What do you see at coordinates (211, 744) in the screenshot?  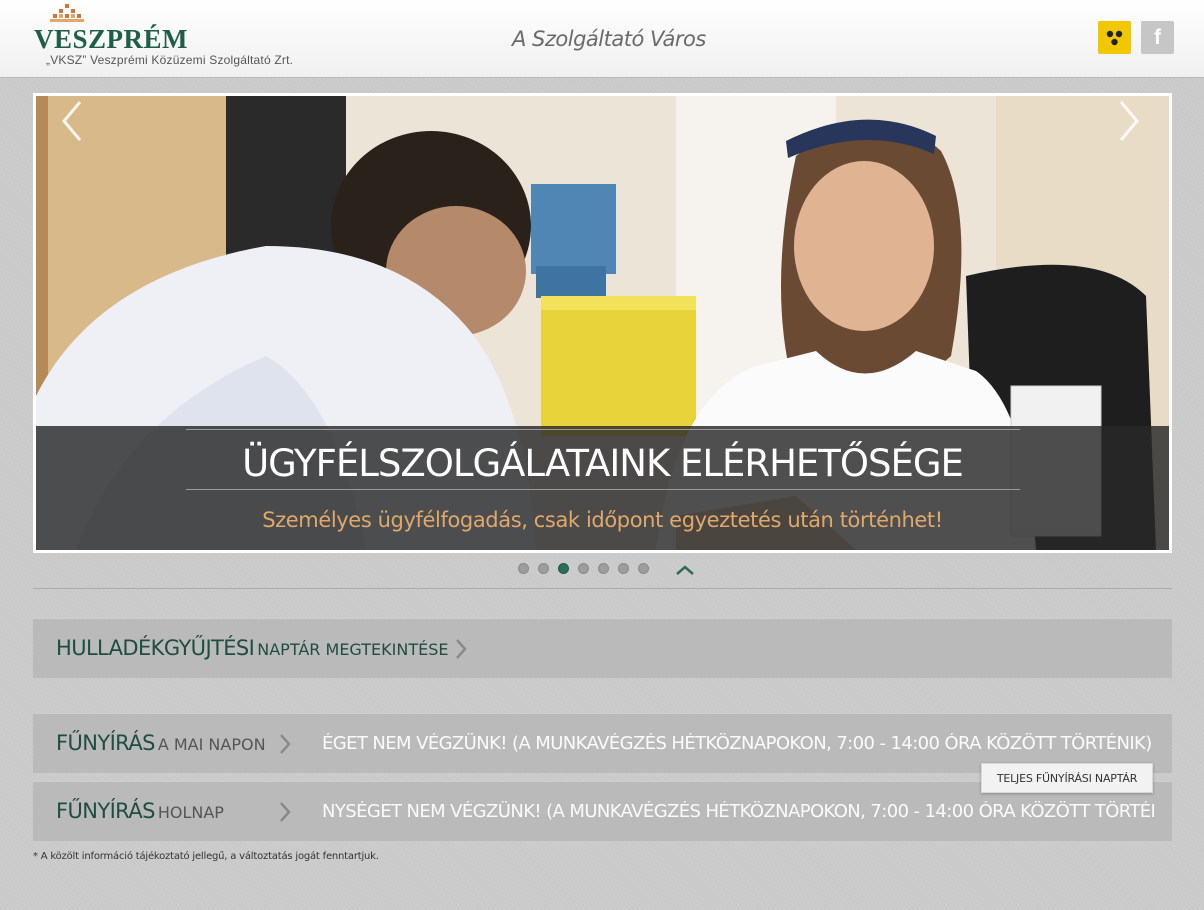 I see `mowing-today-light: A MAI NAPON` at bounding box center [211, 744].